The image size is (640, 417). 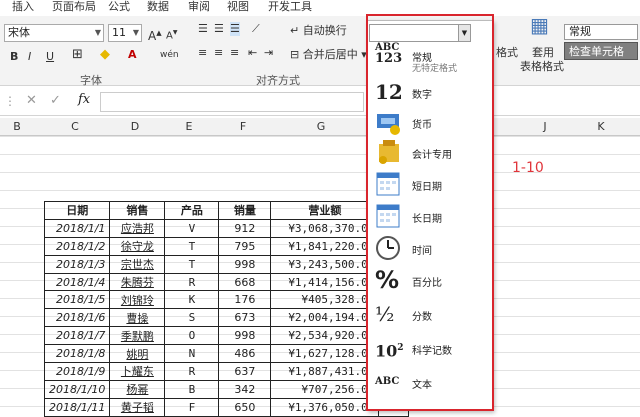 I want to click on col-header-k: K, so click(x=601, y=126).